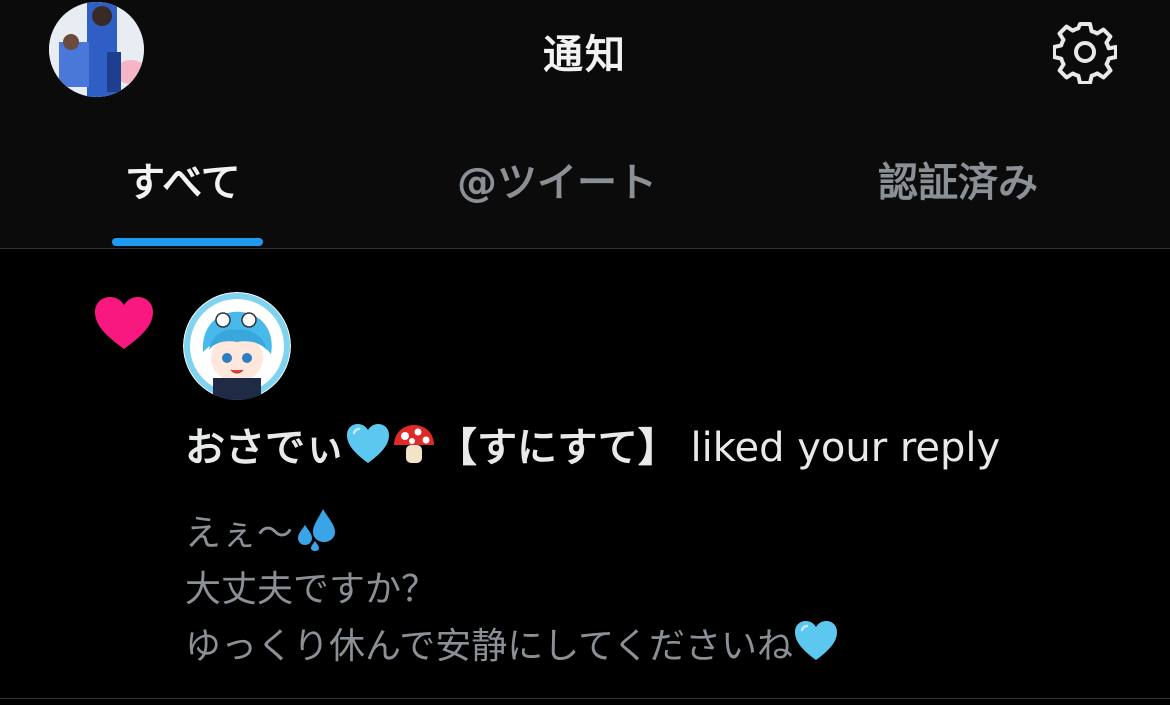 The image size is (1170, 705). What do you see at coordinates (839, 448) in the screenshot?
I see `notification-action: liked your reply` at bounding box center [839, 448].